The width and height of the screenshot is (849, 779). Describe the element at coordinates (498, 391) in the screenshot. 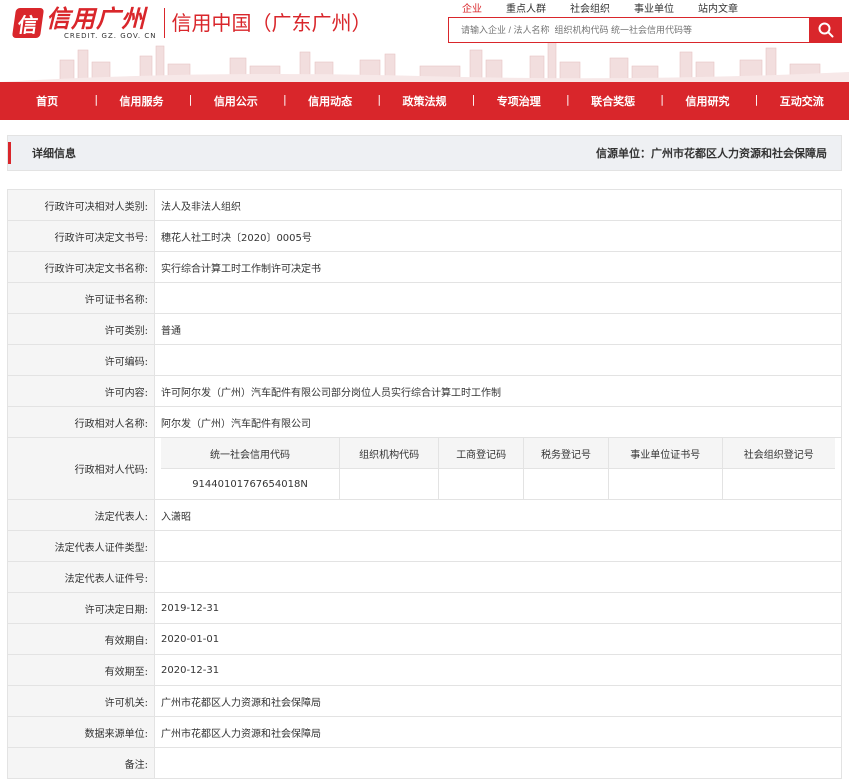

I see `field-value: 许可阿尔发（广州）汽车配件有限公司部分岗位人员实行综合计算工时工作制` at that location.